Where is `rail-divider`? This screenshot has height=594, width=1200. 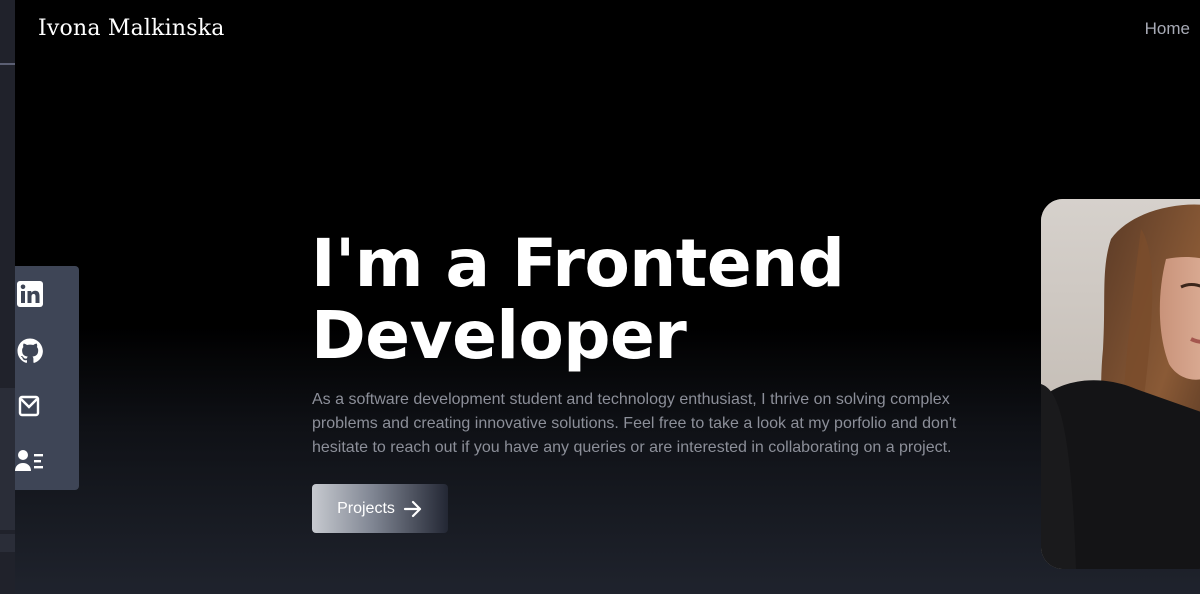
rail-divider is located at coordinates (7, 64).